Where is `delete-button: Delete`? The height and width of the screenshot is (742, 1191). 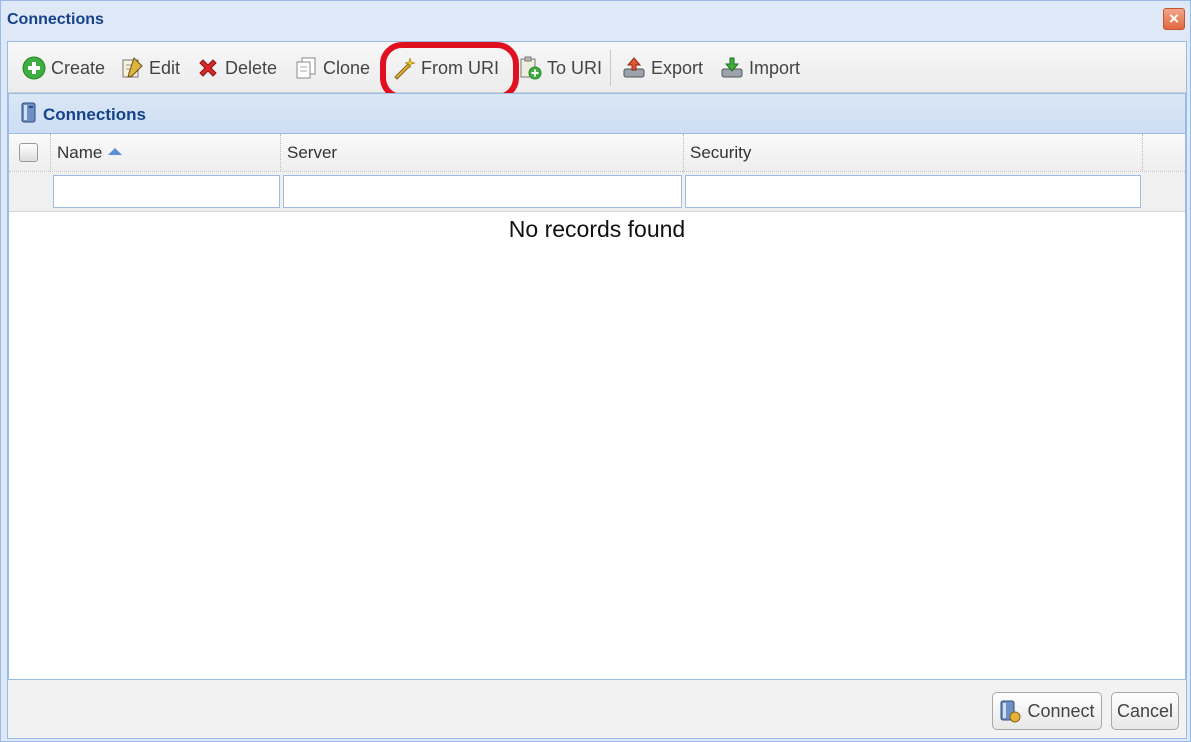 delete-button: Delete is located at coordinates (236, 68).